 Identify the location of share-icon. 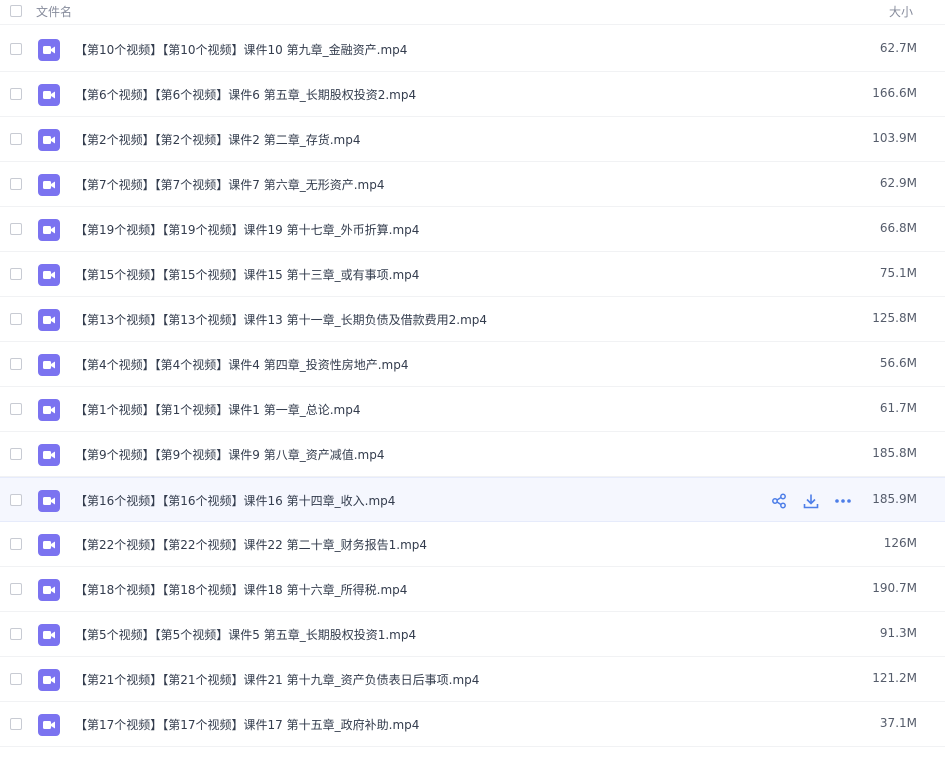
(779, 501).